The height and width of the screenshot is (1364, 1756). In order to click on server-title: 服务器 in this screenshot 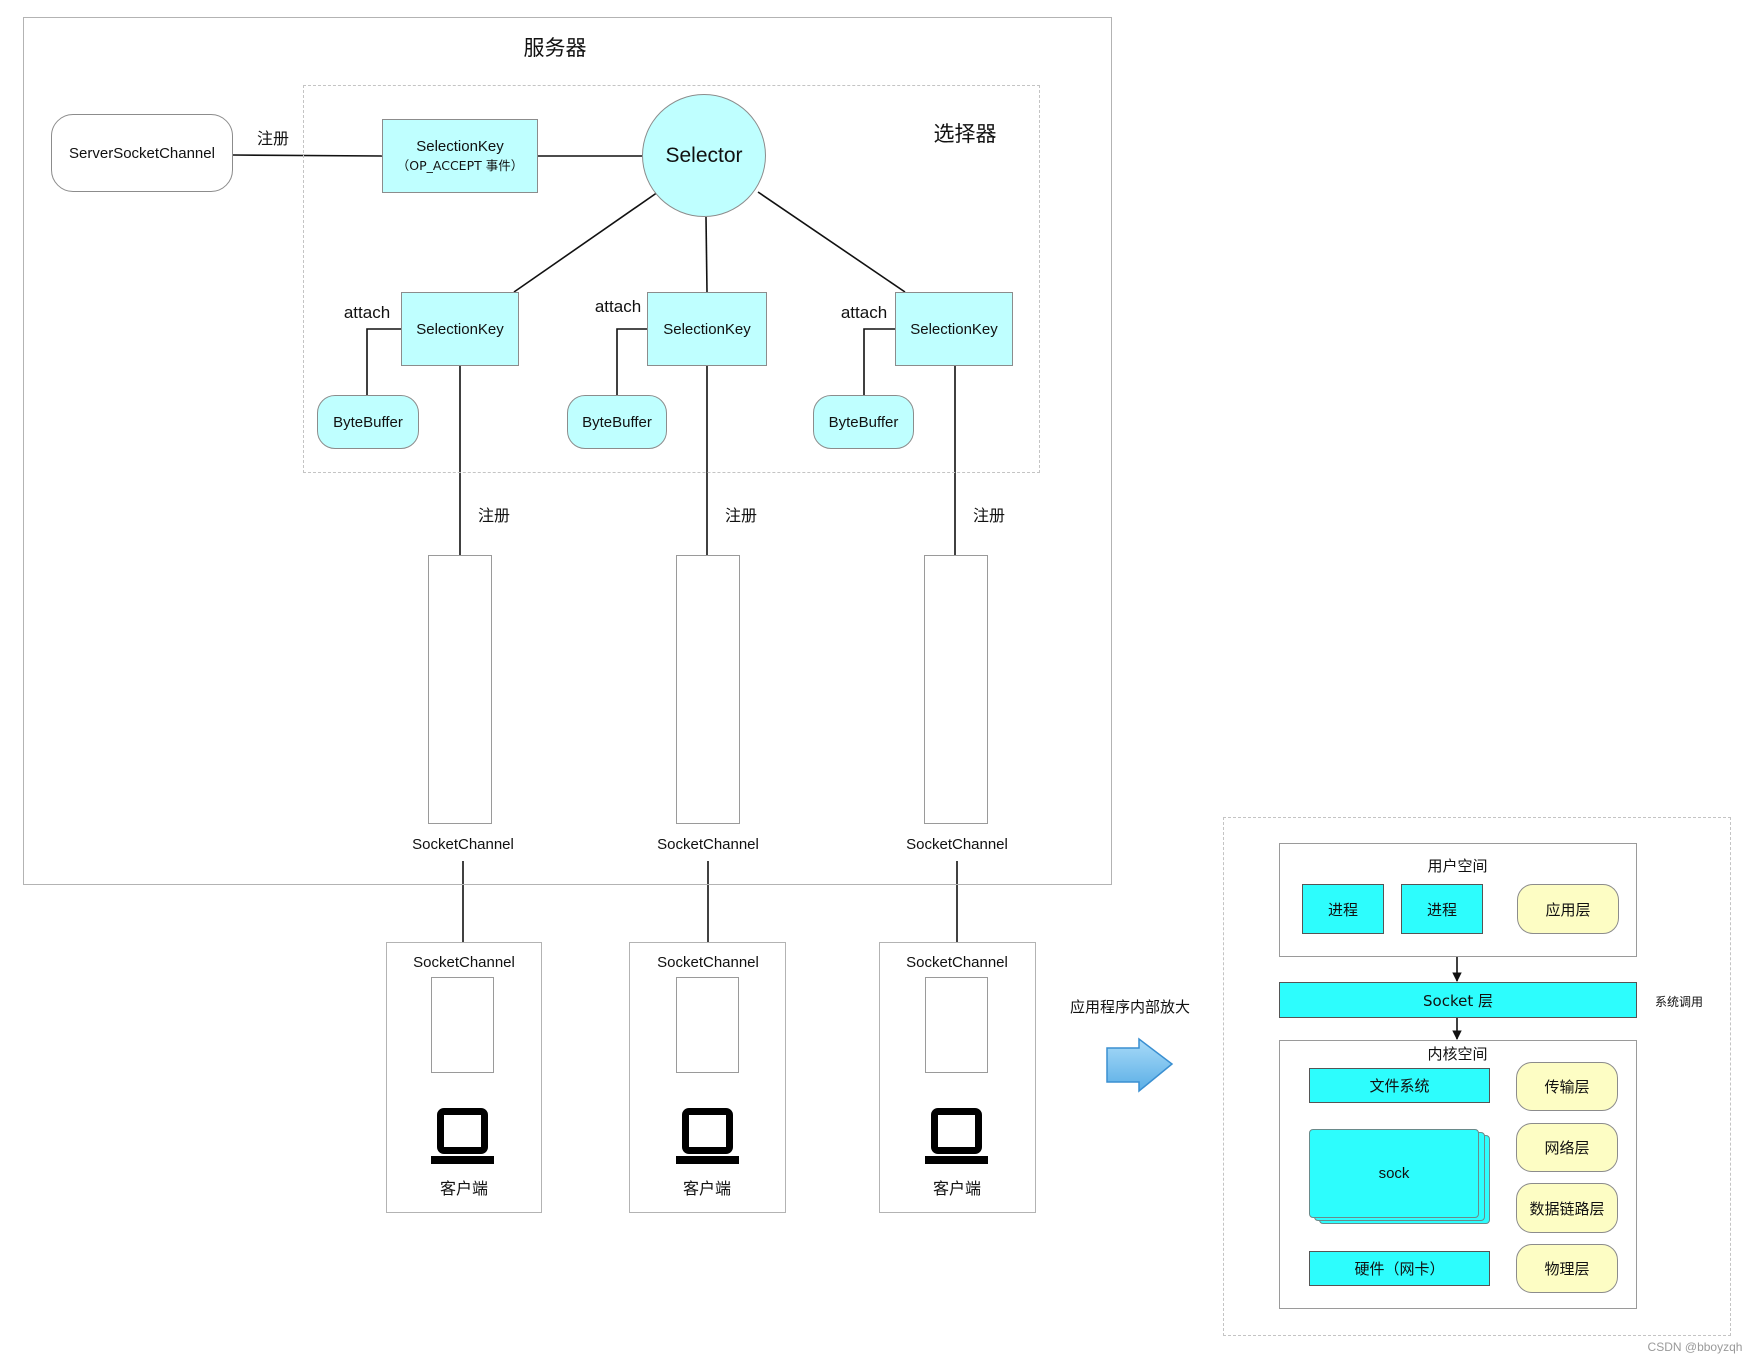, I will do `click(555, 48)`.